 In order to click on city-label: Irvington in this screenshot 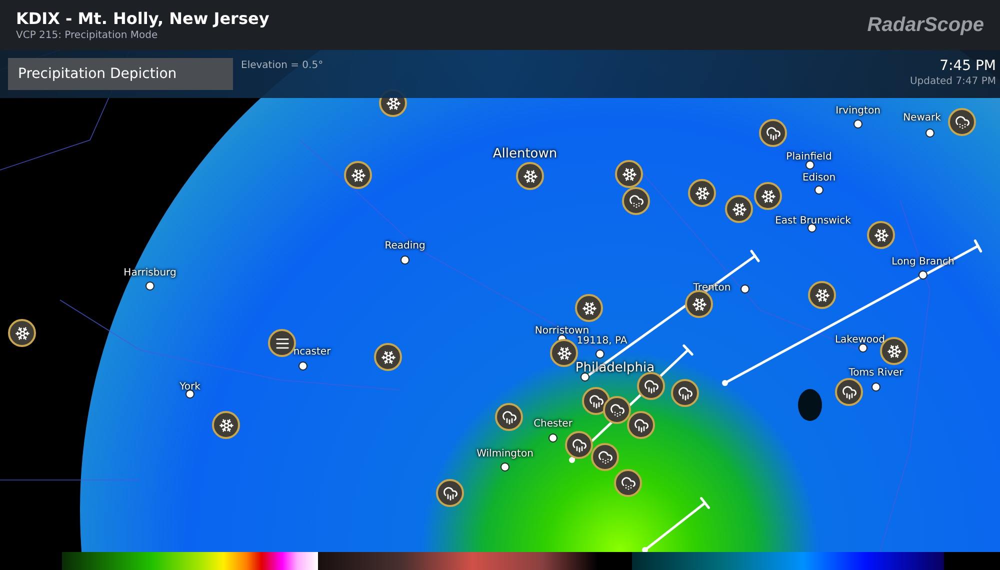, I will do `click(858, 111)`.